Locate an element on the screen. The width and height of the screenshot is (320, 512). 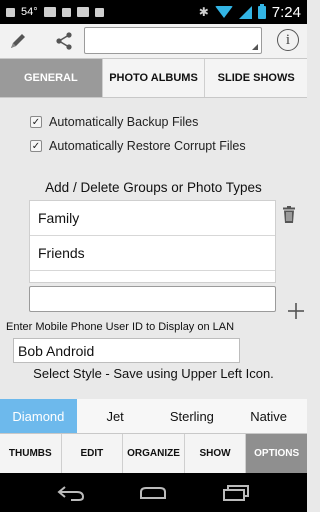
tab-photo-albums: PHOTO ALBUMS is located at coordinates (153, 78).